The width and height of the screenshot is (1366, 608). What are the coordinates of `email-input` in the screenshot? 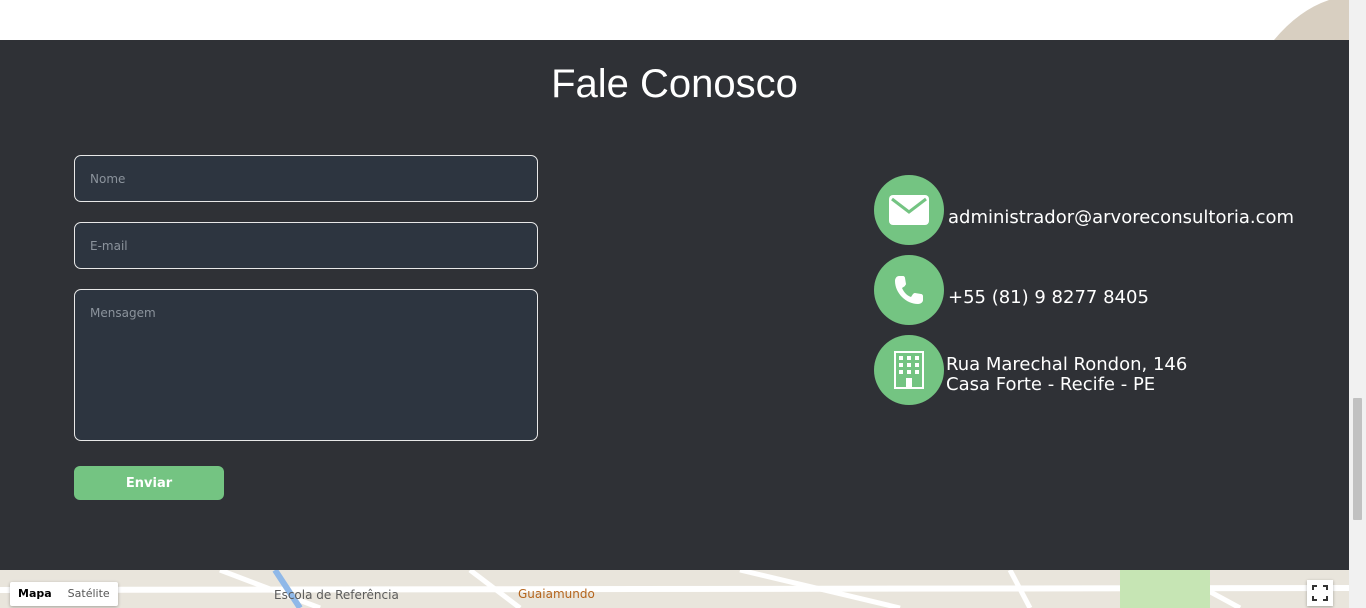 It's located at (306, 245).